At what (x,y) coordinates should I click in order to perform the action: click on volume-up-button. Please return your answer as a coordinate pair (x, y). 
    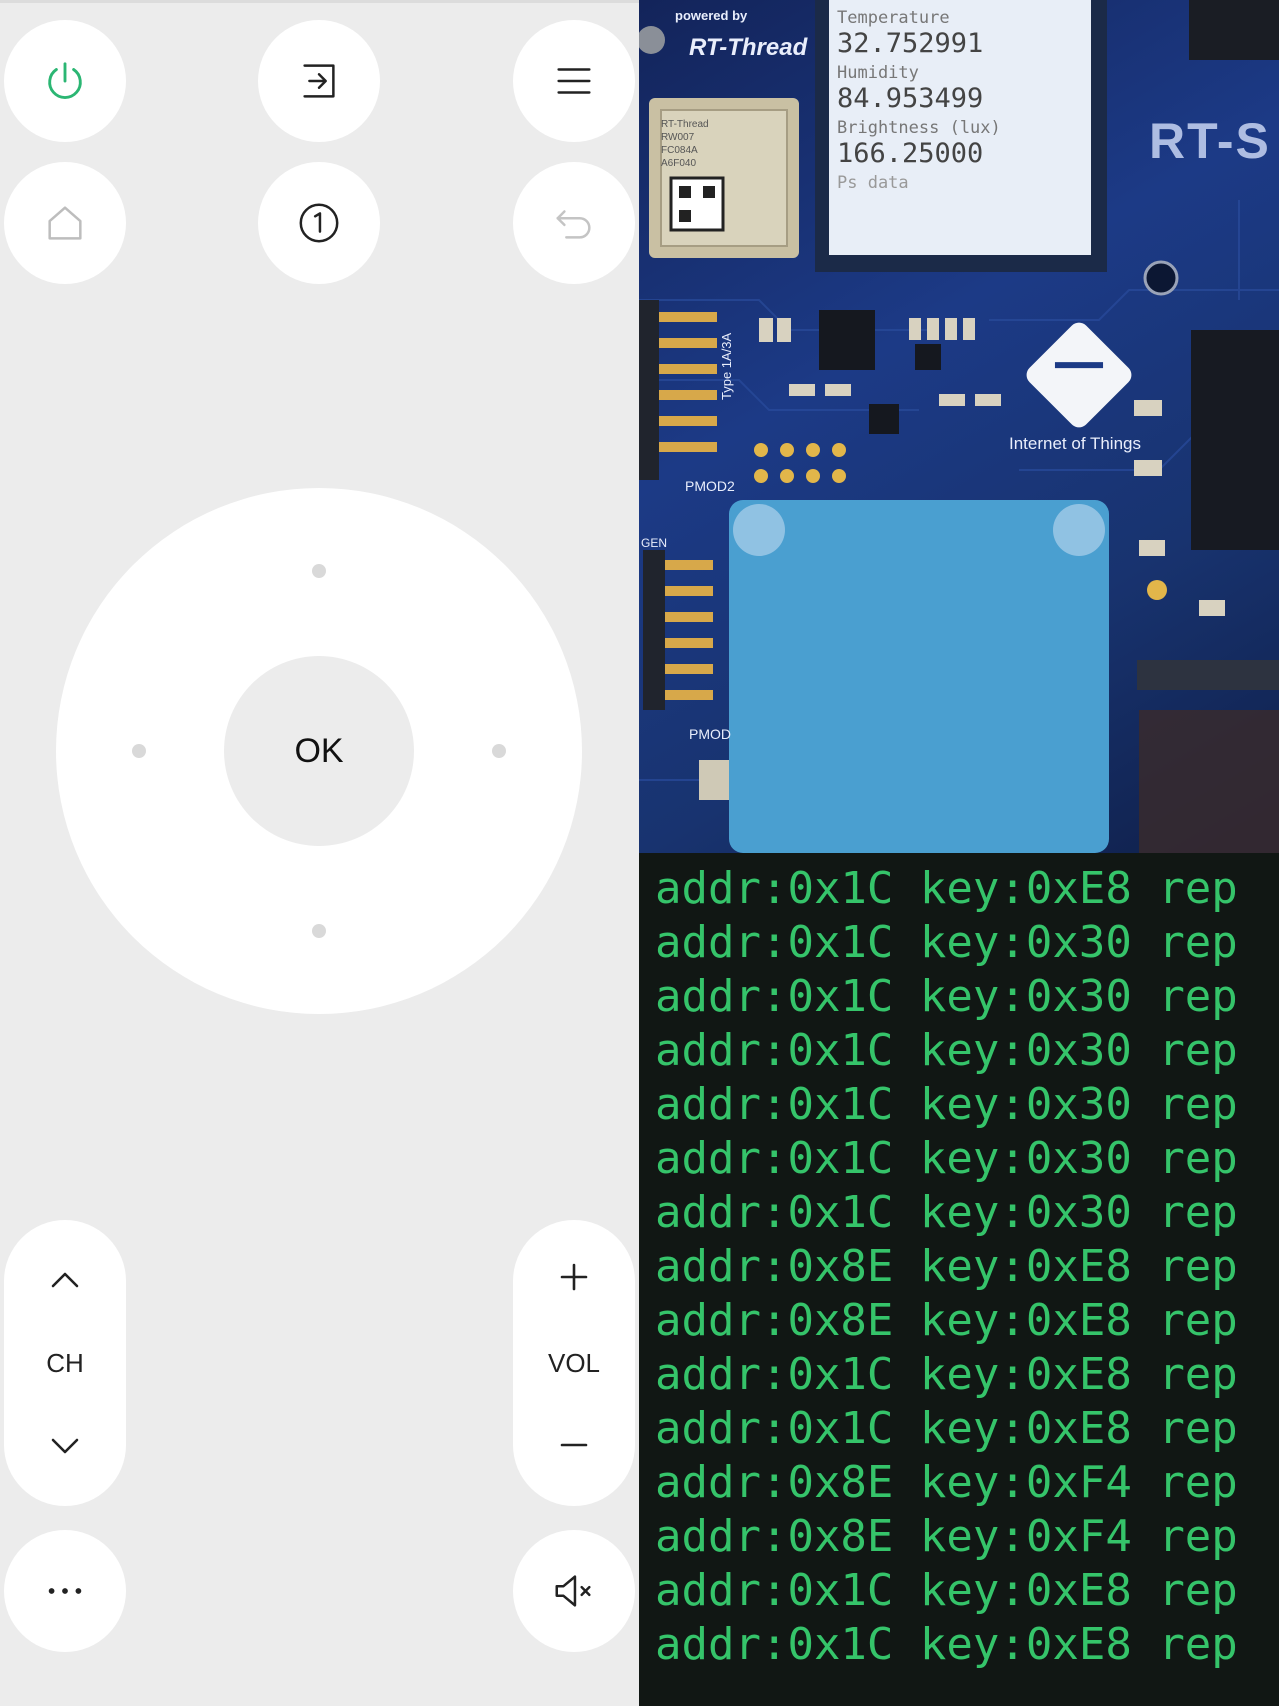
    Looking at the image, I should click on (574, 1277).